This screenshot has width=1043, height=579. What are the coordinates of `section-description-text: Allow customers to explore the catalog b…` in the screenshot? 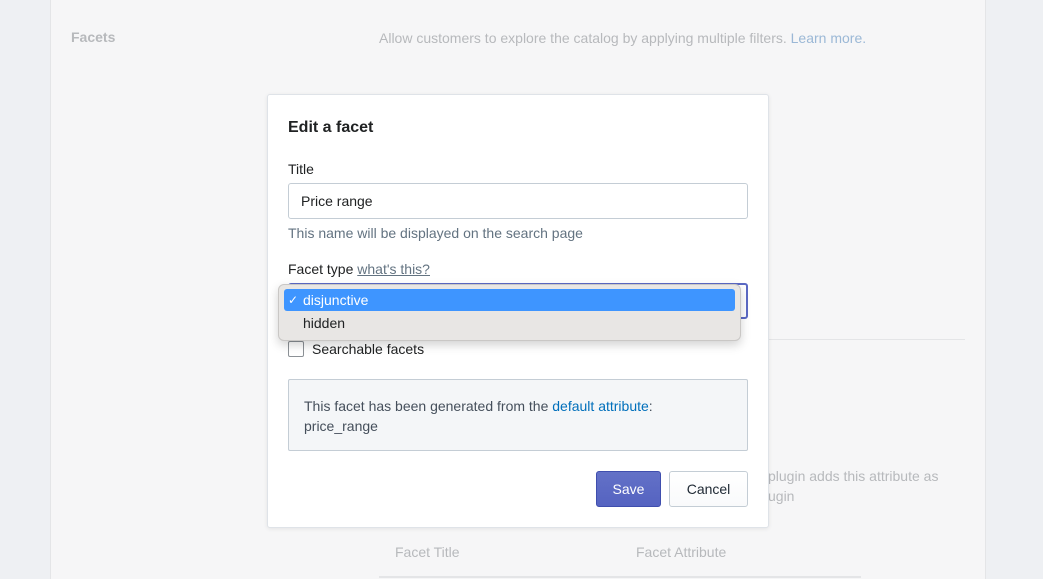 It's located at (583, 38).